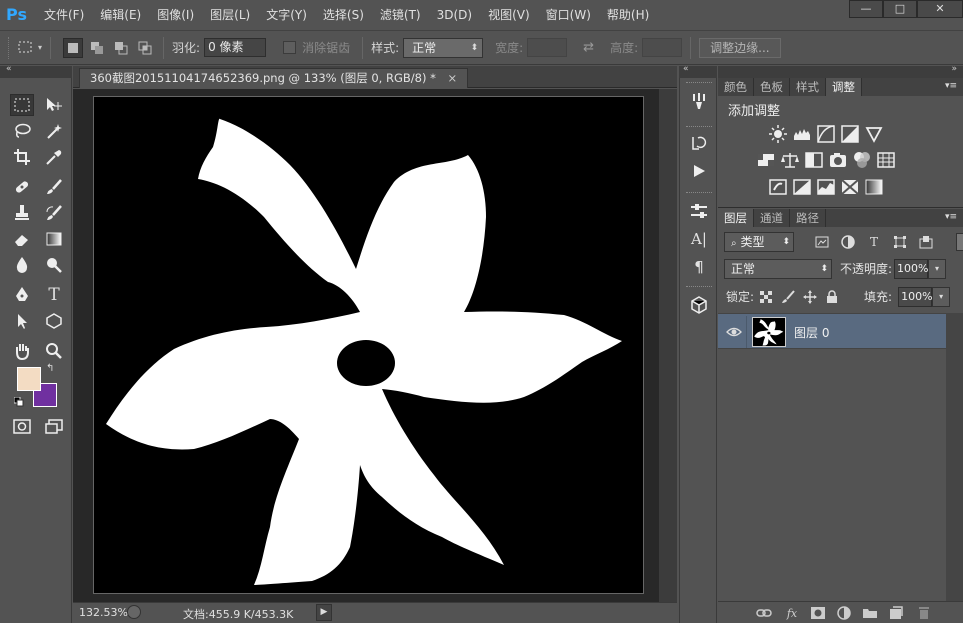 Image resolution: width=963 pixels, height=623 pixels. What do you see at coordinates (940, 9) in the screenshot?
I see `close-button: ✕` at bounding box center [940, 9].